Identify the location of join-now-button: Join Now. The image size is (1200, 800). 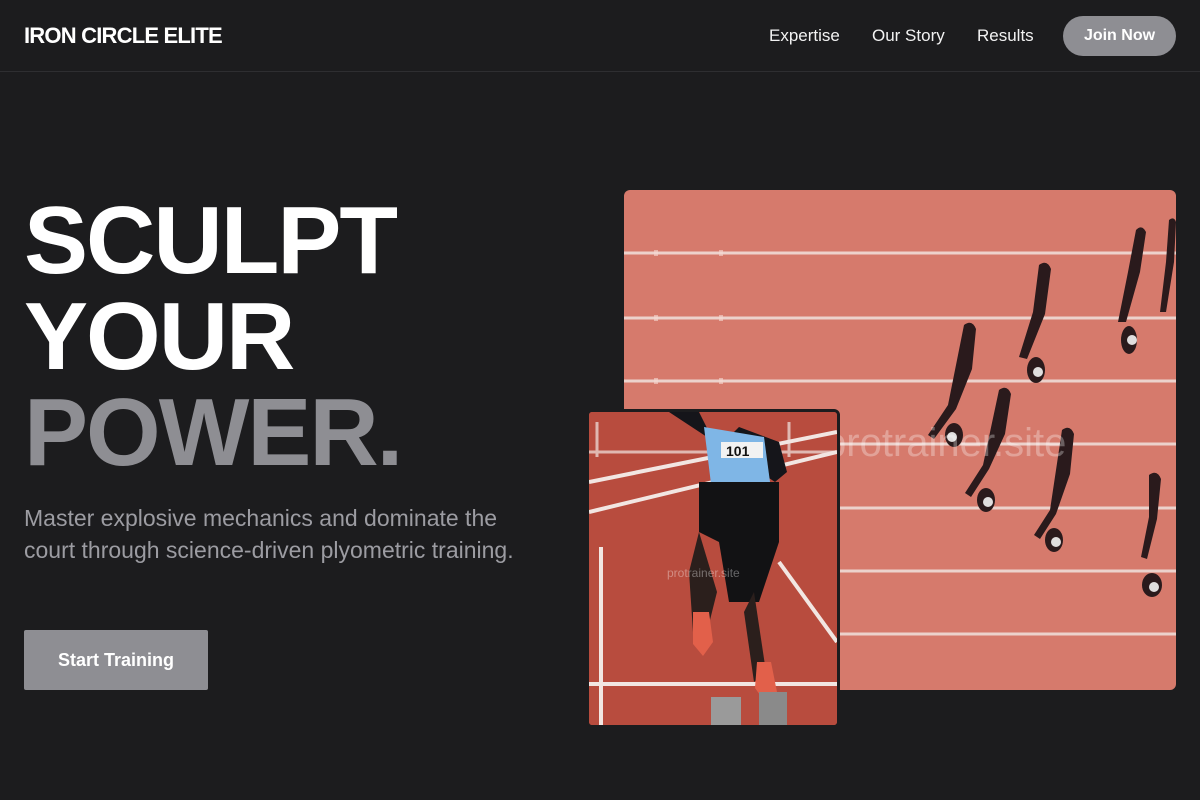
(1119, 36).